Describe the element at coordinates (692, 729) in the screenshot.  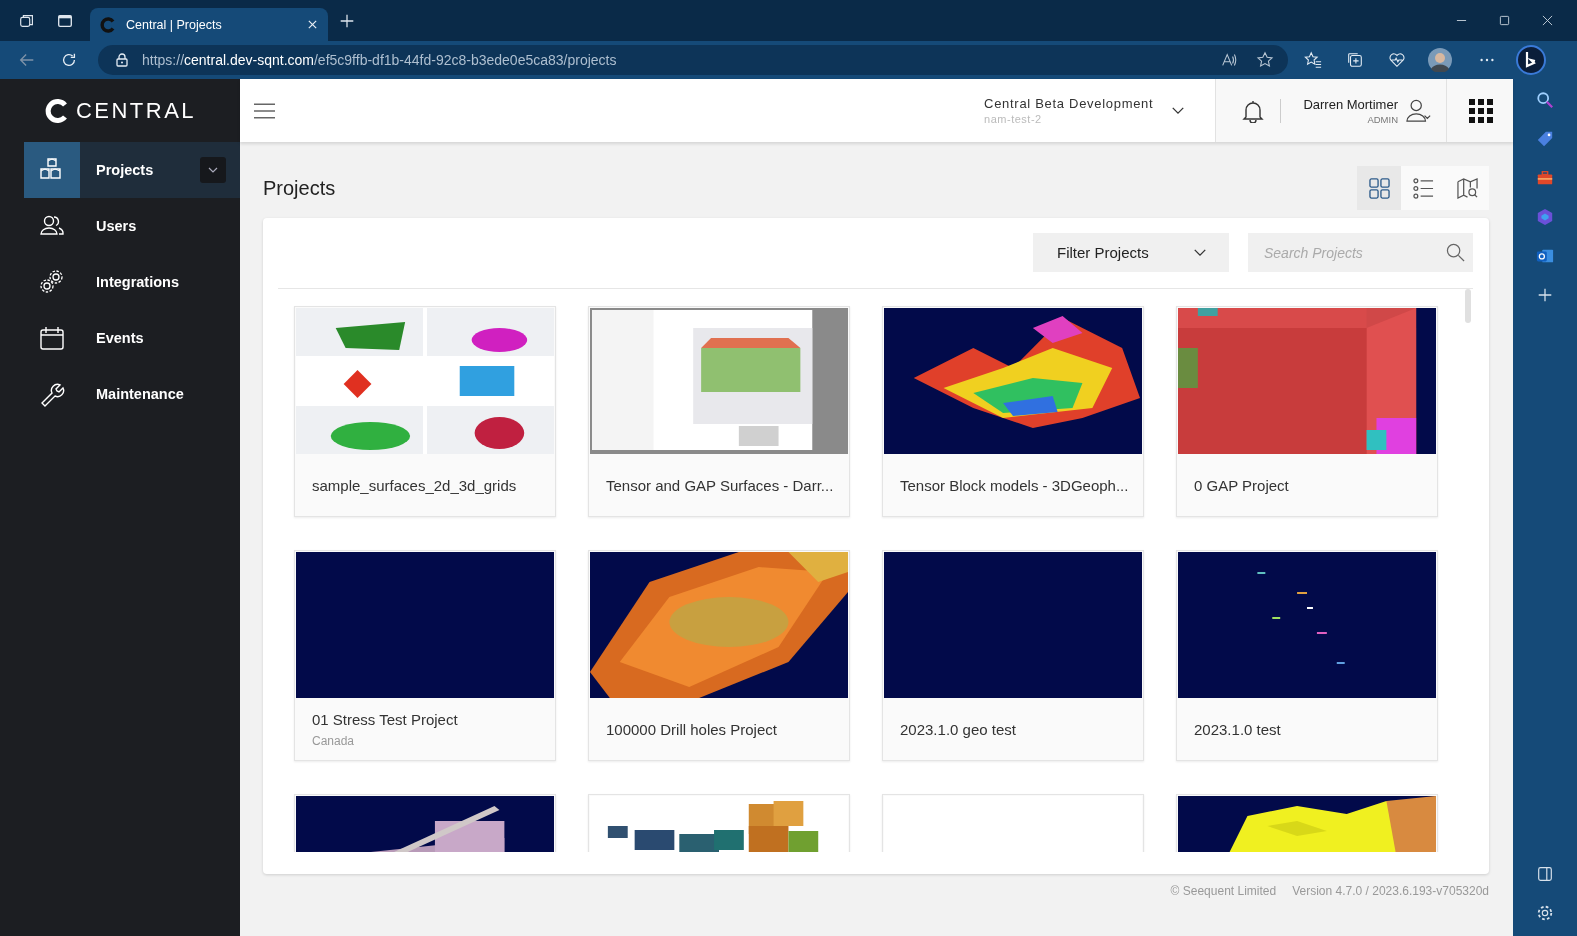
I see `project-name: 100000 Drill holes Project` at that location.